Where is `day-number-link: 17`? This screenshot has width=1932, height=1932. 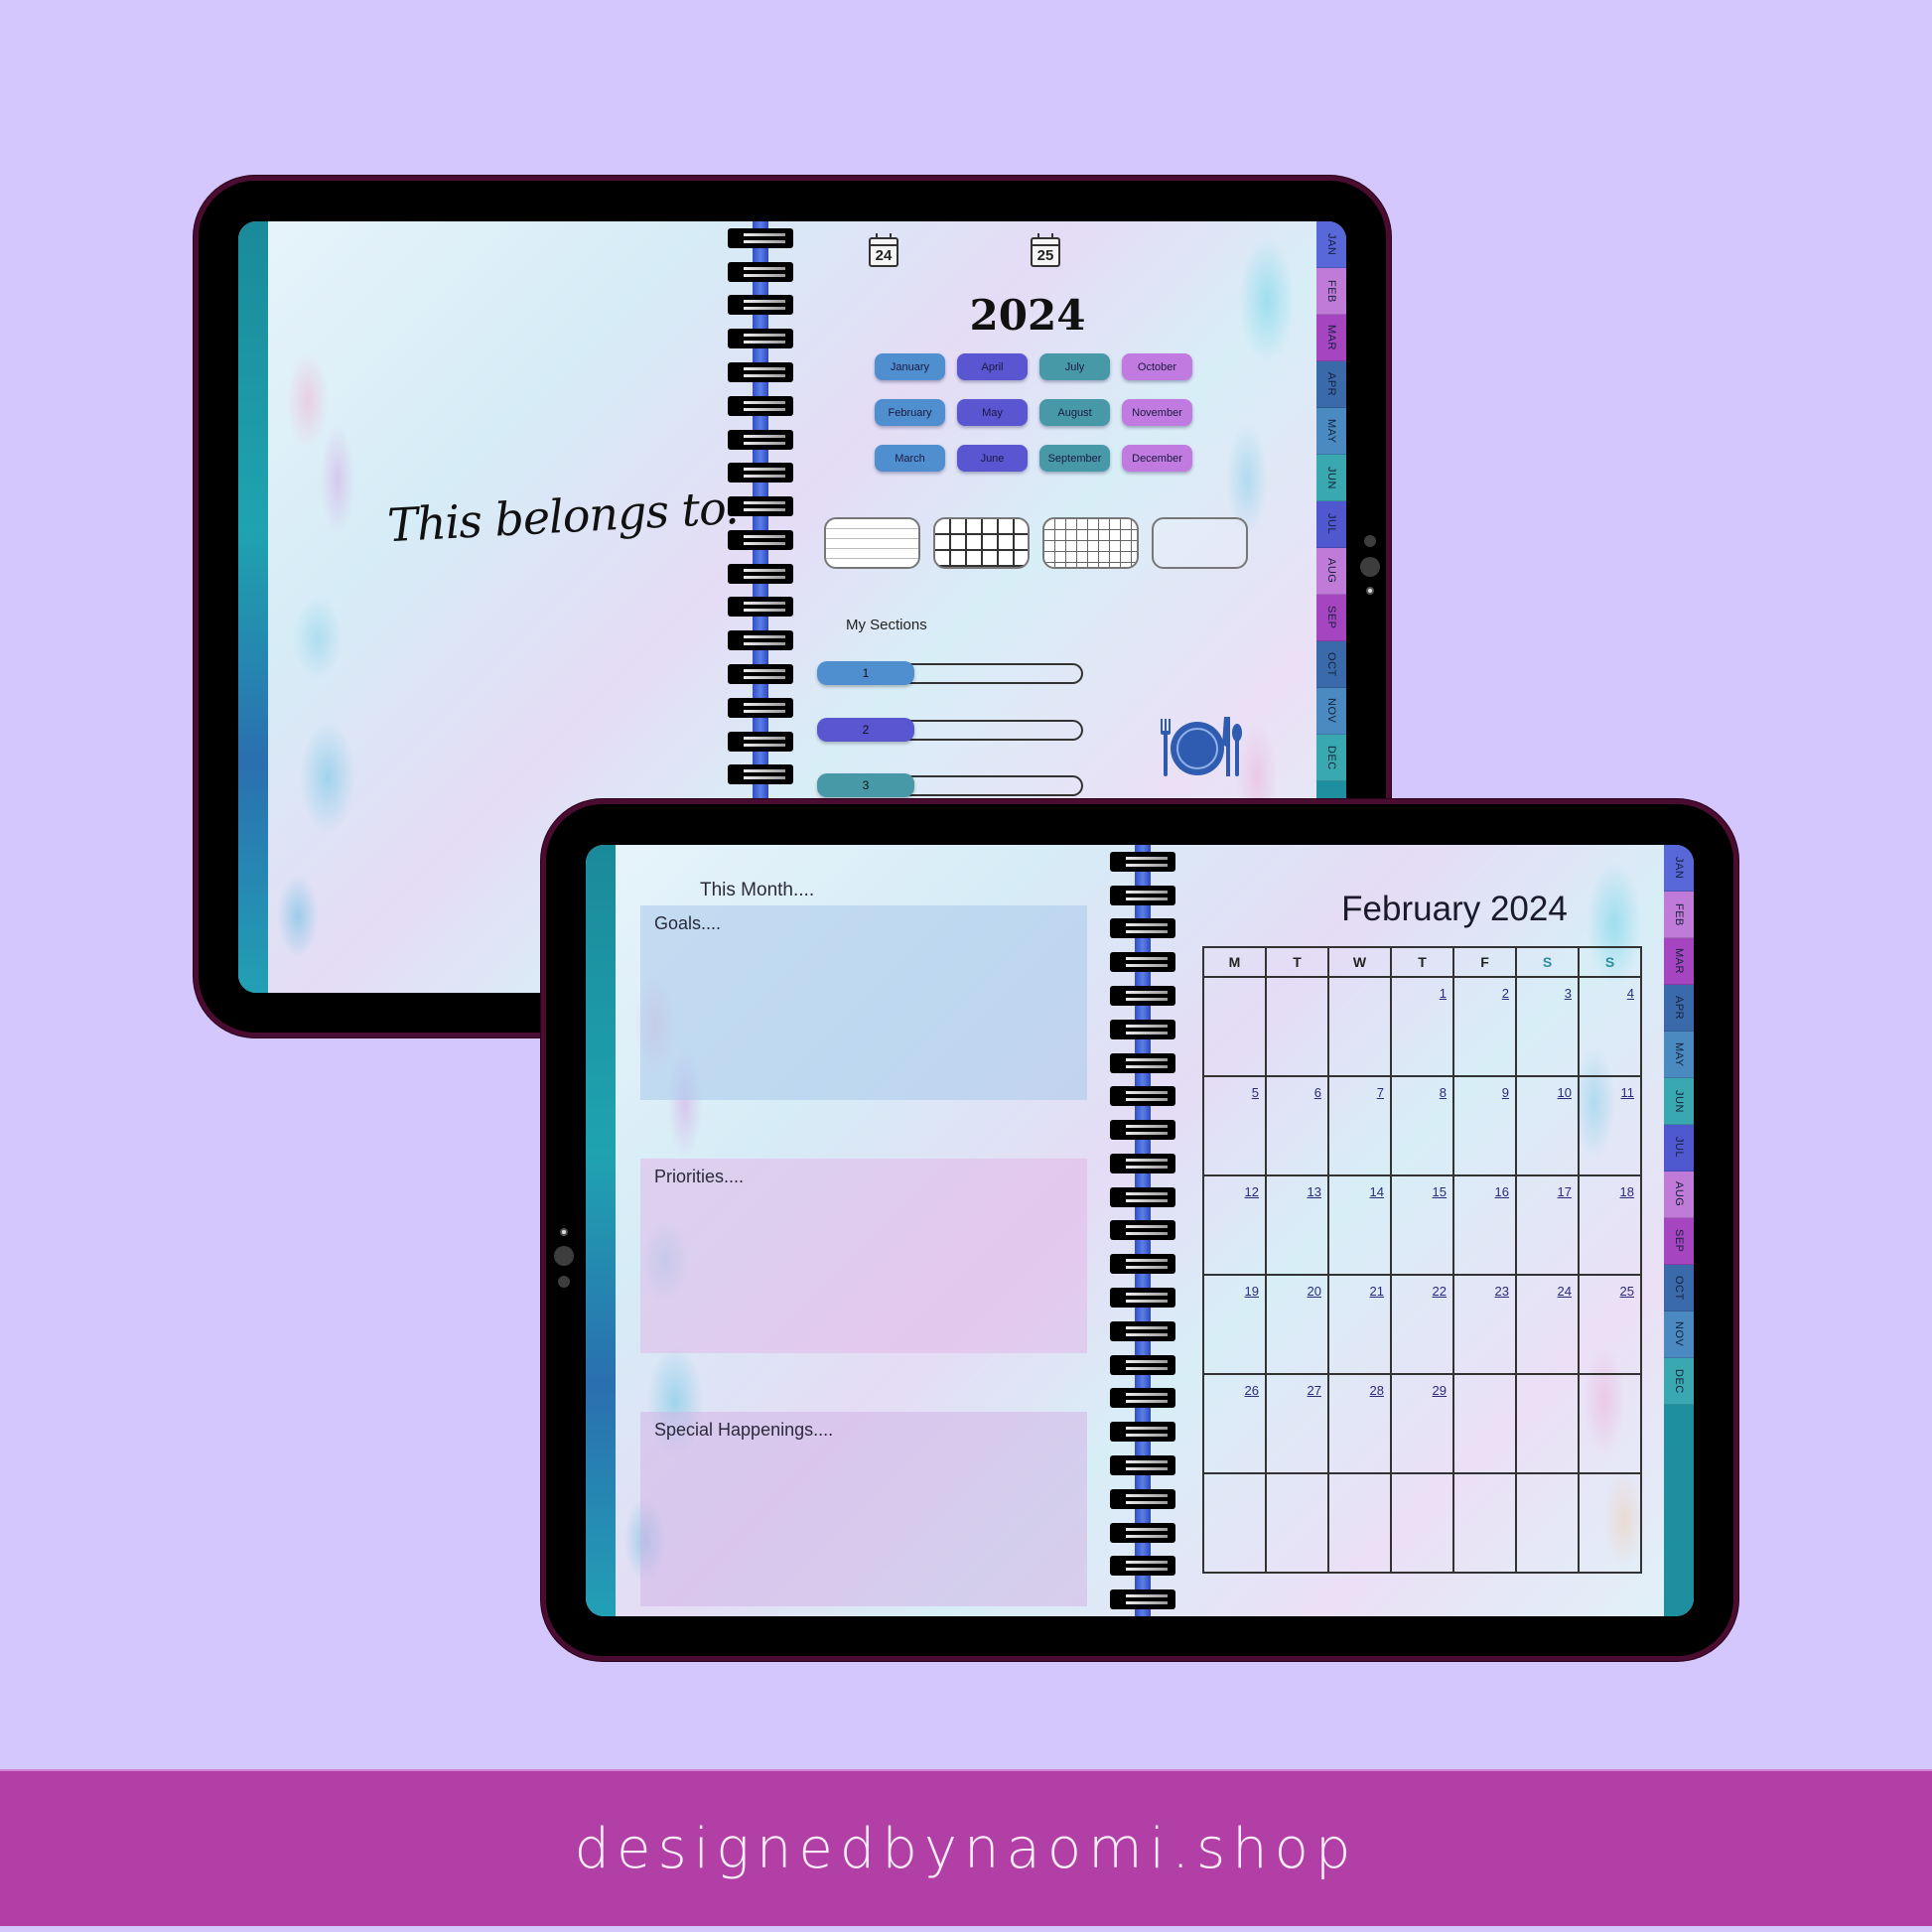 day-number-link: 17 is located at coordinates (1565, 1191).